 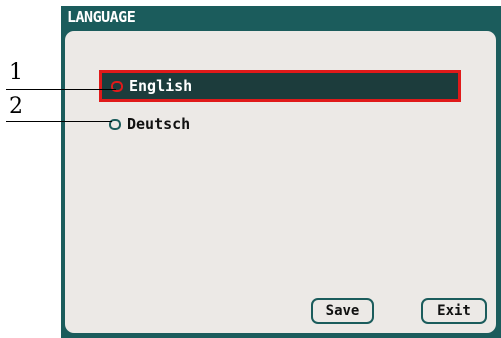 What do you see at coordinates (161, 86) in the screenshot?
I see `option-label: English` at bounding box center [161, 86].